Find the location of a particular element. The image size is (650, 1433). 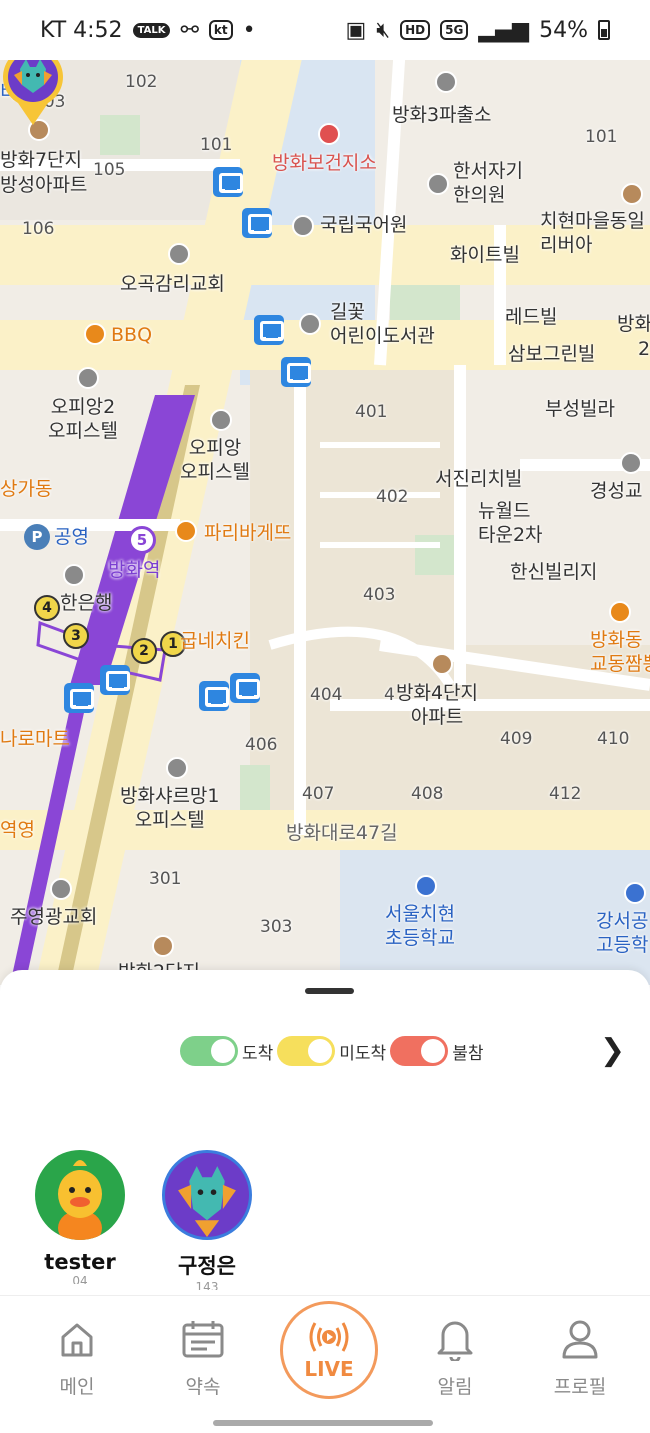

member-name: tester is located at coordinates (80, 1262).